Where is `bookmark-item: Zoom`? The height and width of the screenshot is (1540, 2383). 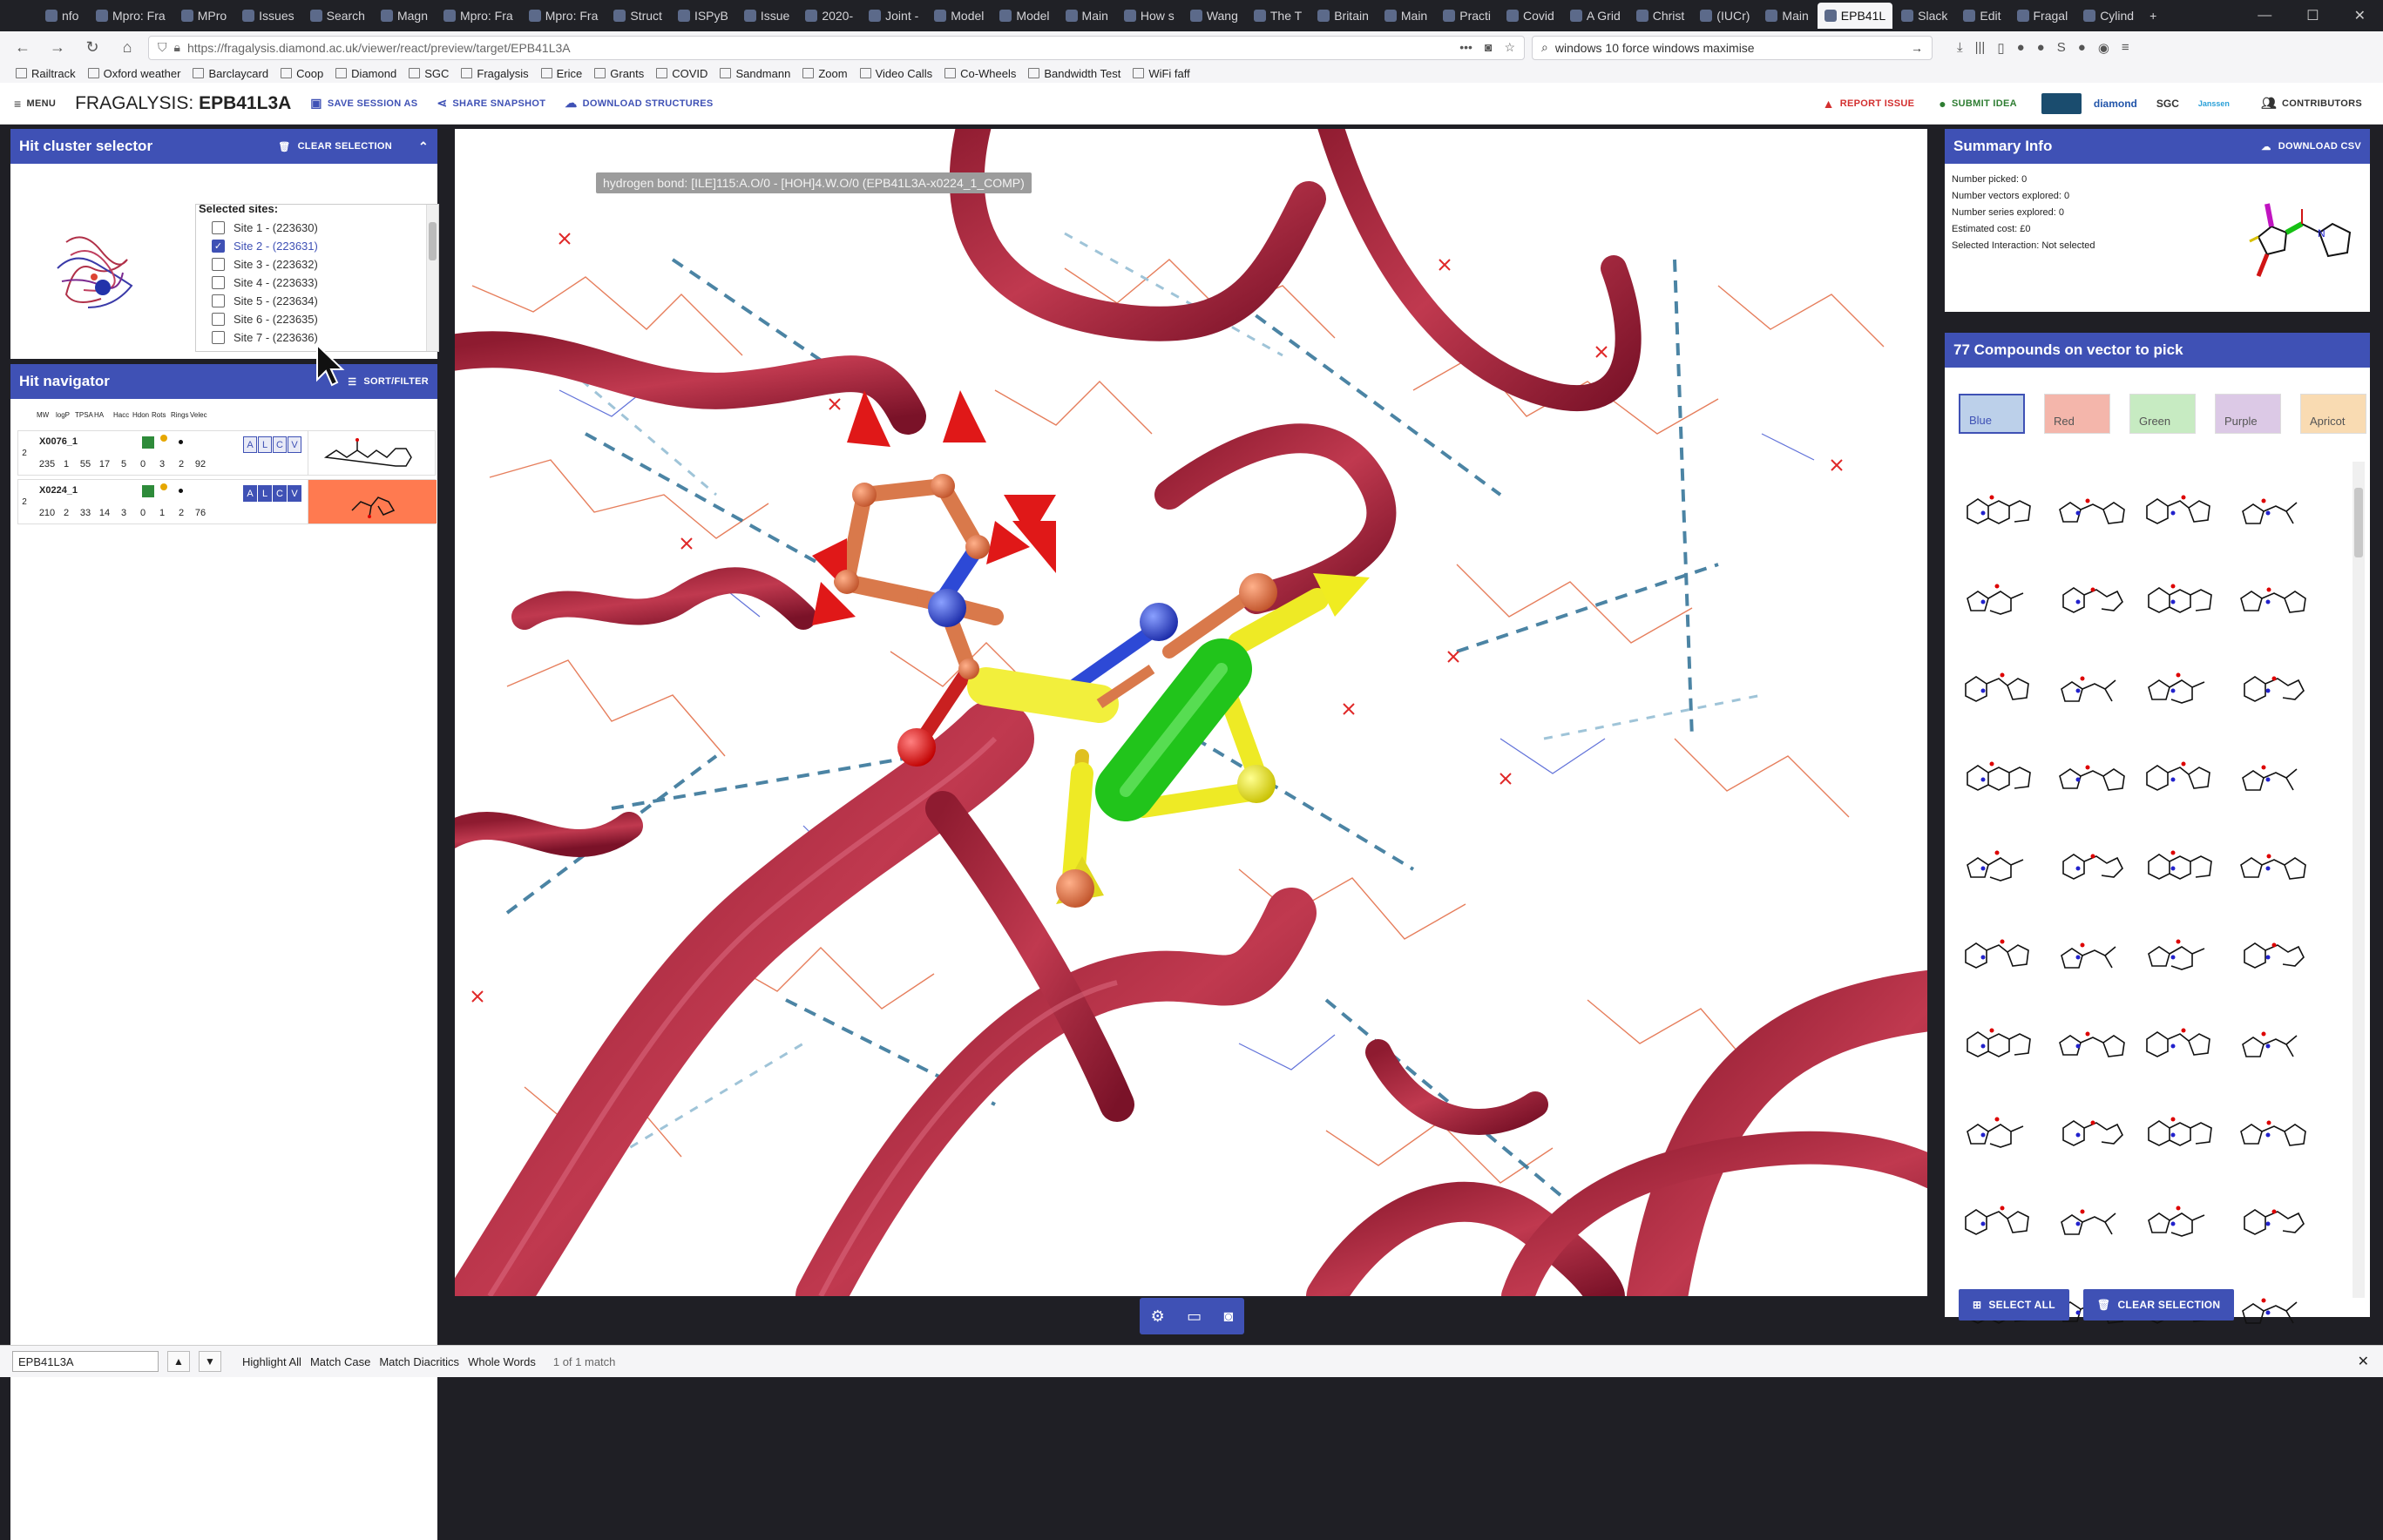
bookmark-item: Zoom is located at coordinates (825, 73).